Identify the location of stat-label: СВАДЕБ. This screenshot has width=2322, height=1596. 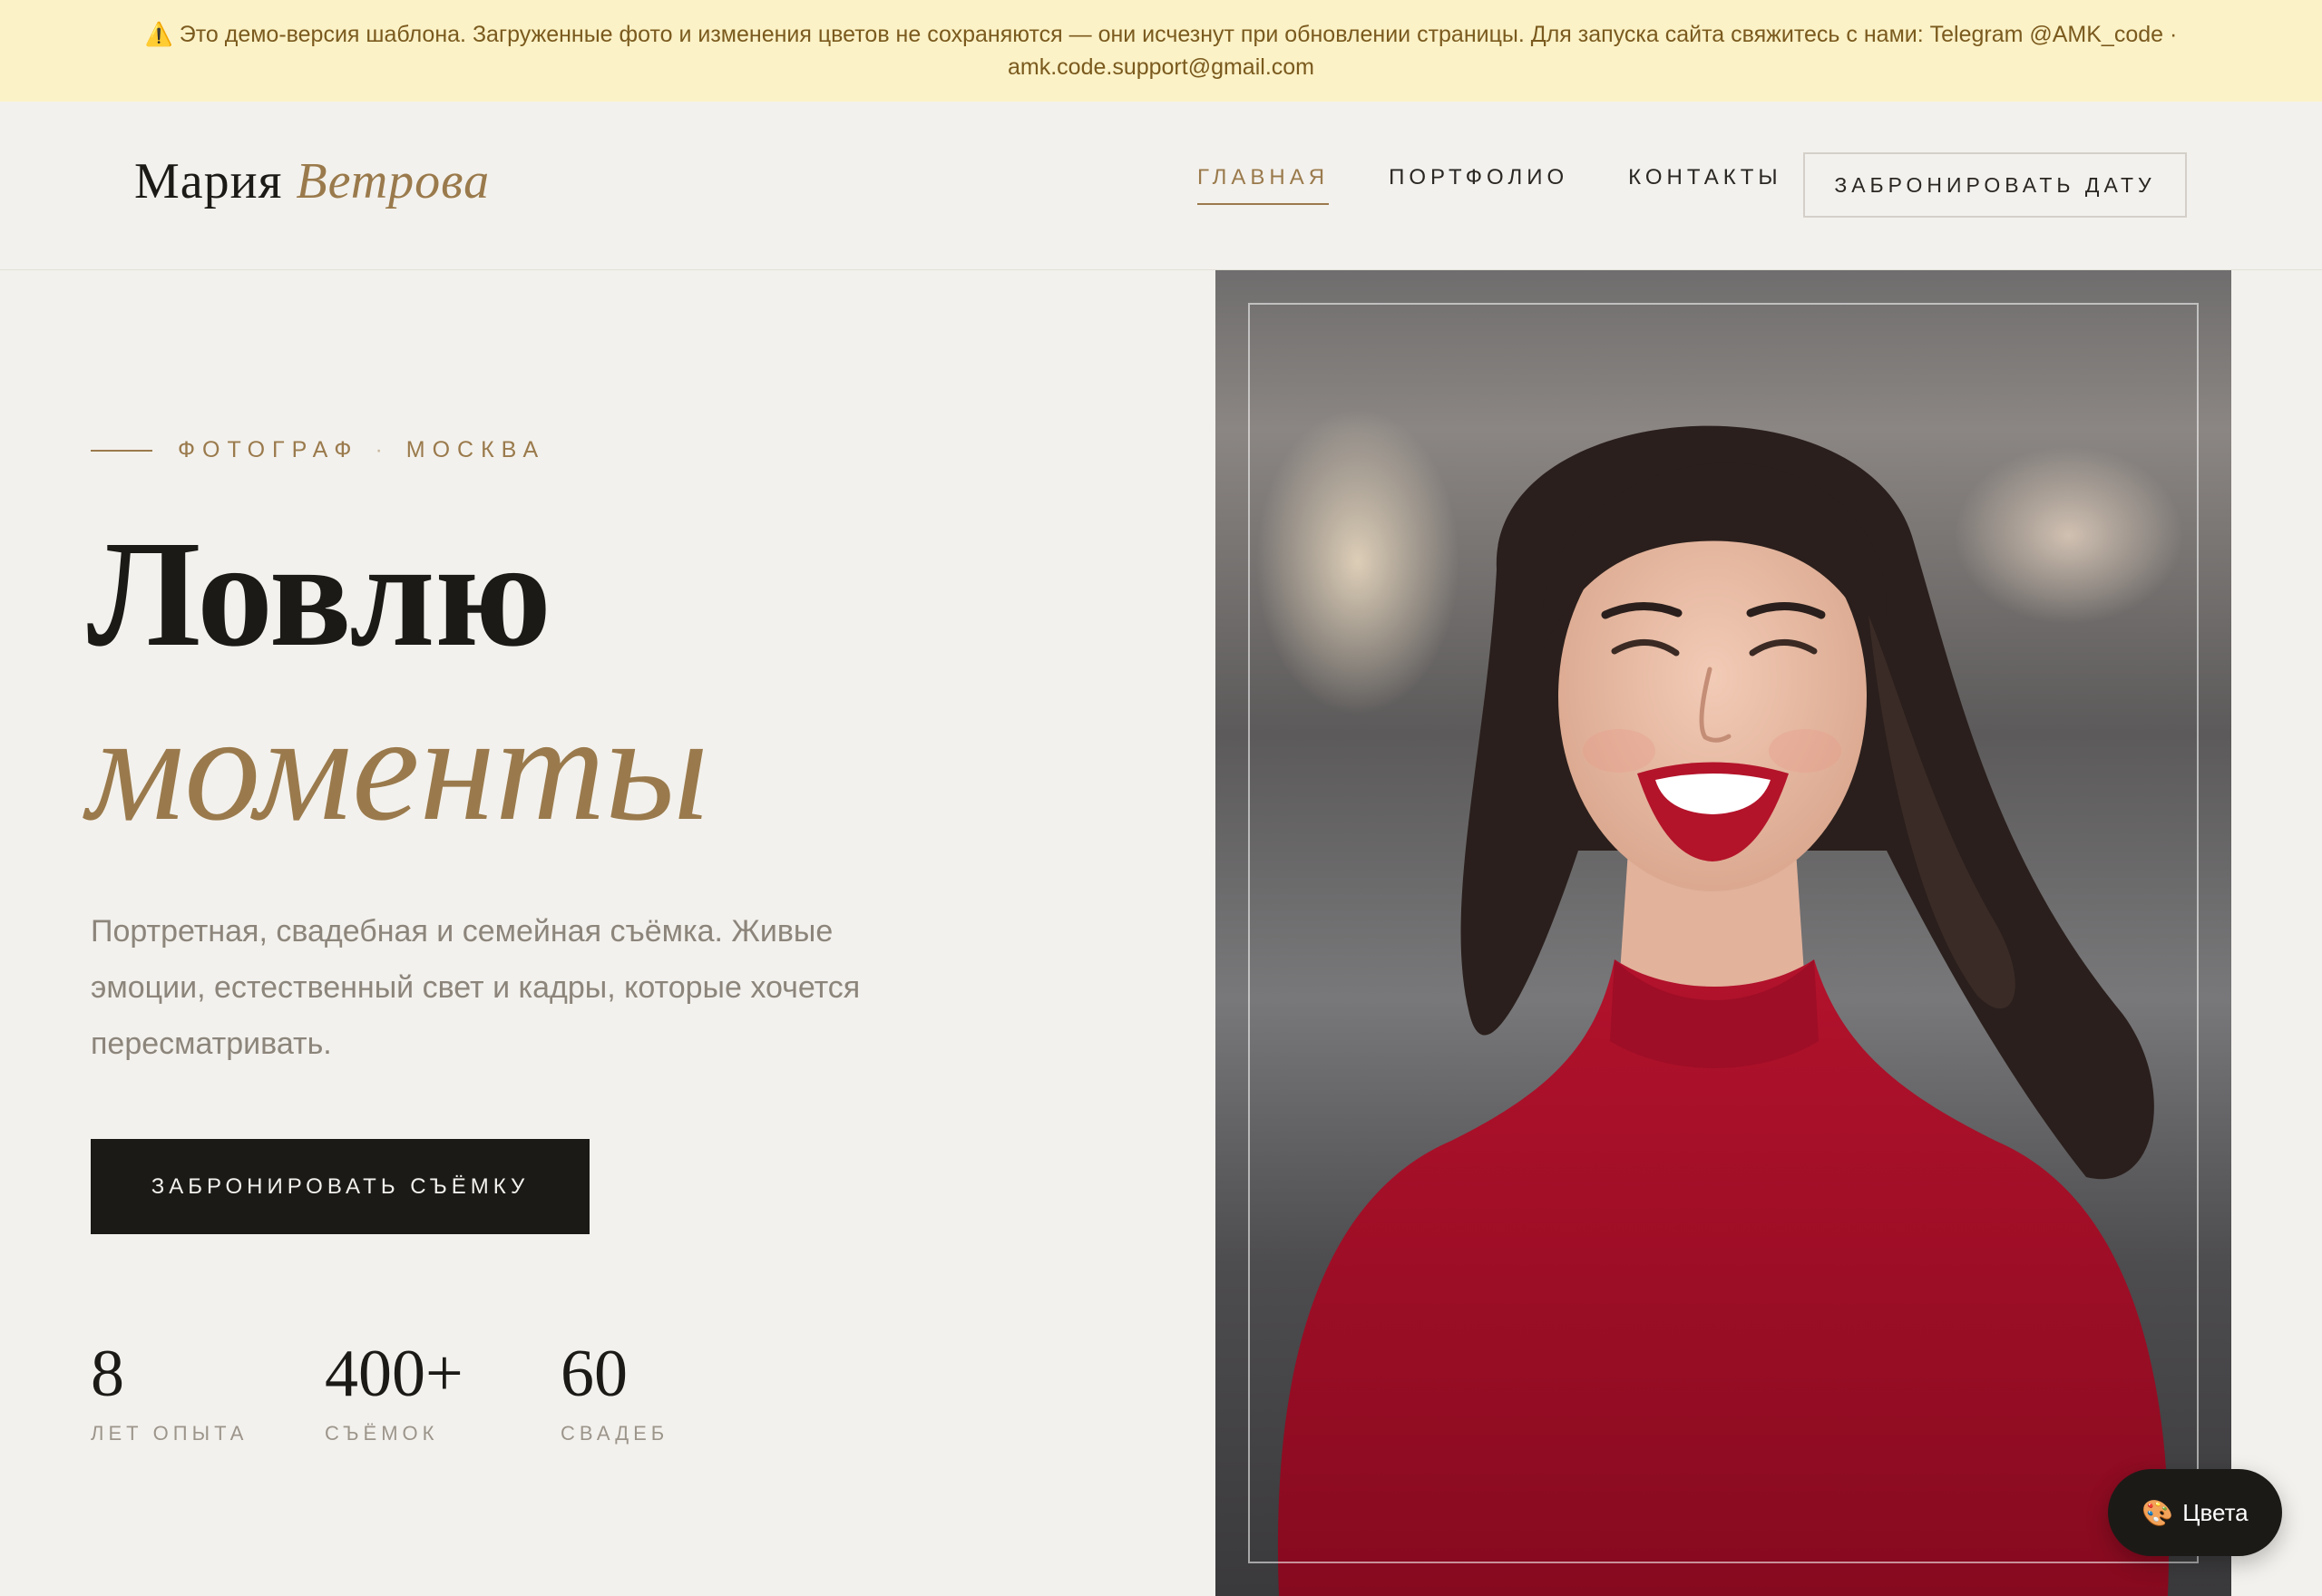
(615, 1433).